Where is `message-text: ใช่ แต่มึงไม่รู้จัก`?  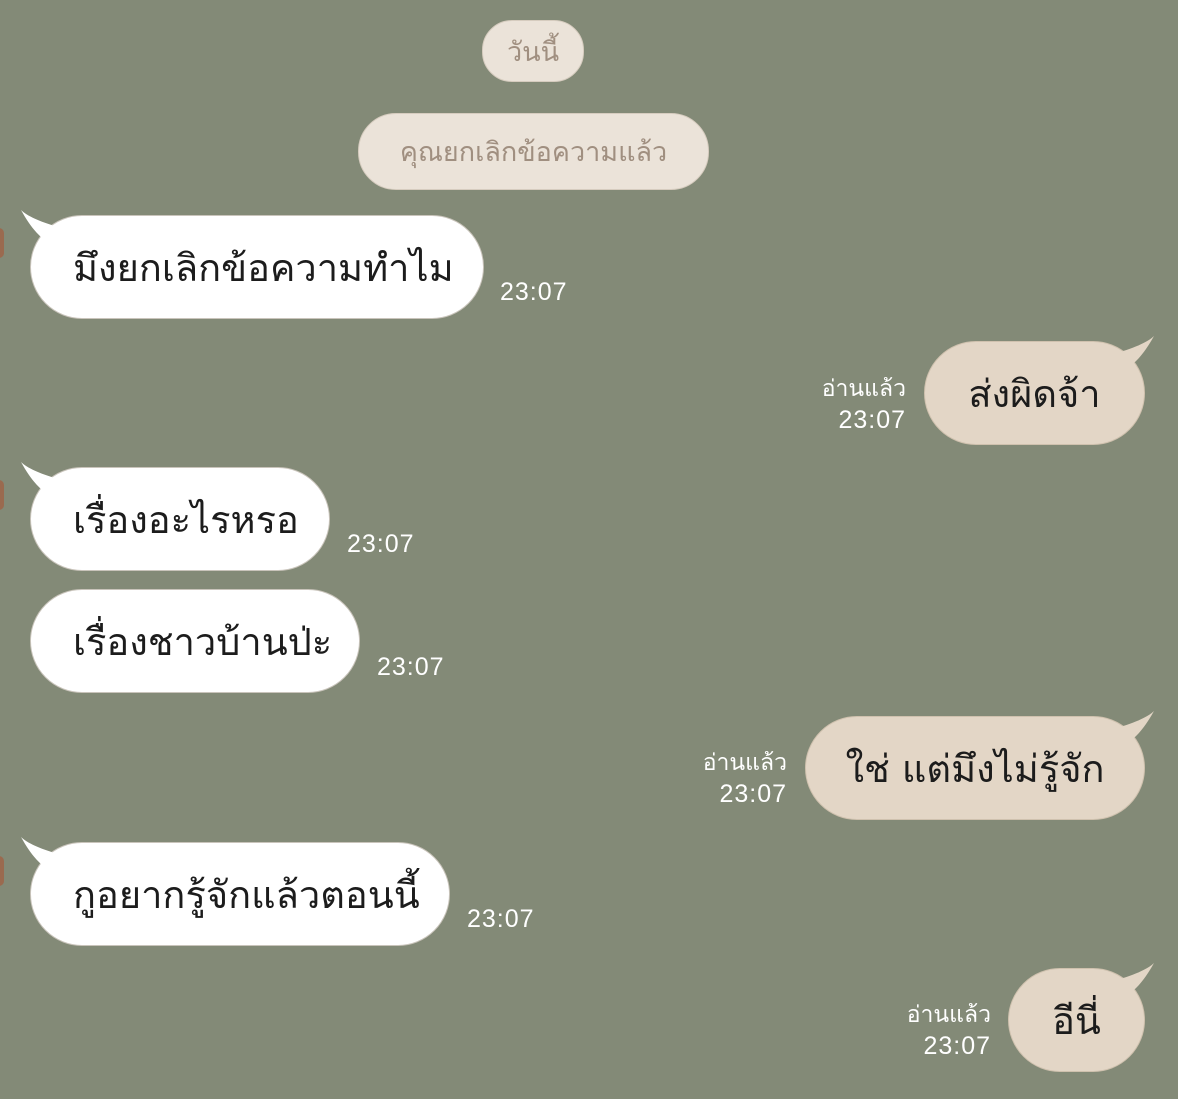
message-text: ใช่ แต่มึงไม่รู้จัก is located at coordinates (975, 768).